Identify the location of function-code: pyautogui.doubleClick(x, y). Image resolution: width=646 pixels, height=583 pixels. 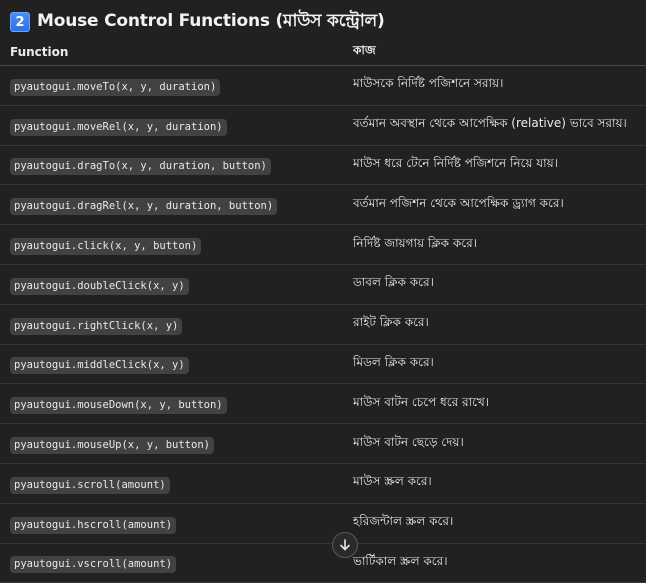
(99, 286).